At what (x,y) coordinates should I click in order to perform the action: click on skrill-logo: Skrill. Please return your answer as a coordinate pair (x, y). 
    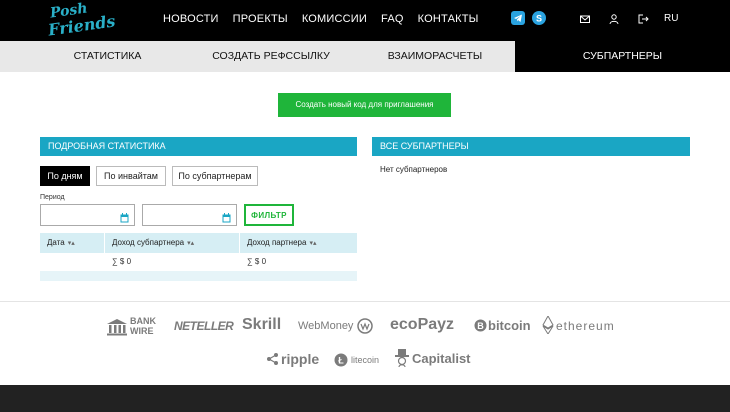
    Looking at the image, I should click on (262, 324).